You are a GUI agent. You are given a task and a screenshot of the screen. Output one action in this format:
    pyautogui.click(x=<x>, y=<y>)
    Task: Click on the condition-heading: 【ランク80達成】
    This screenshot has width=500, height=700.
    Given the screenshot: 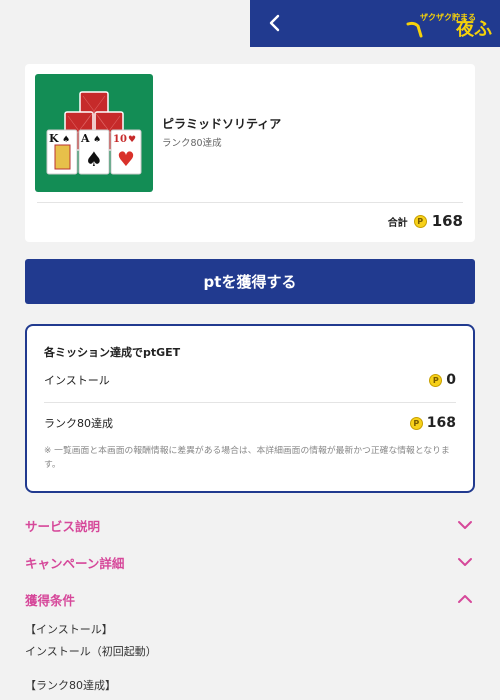 What is the action you would take?
    pyautogui.click(x=70, y=685)
    